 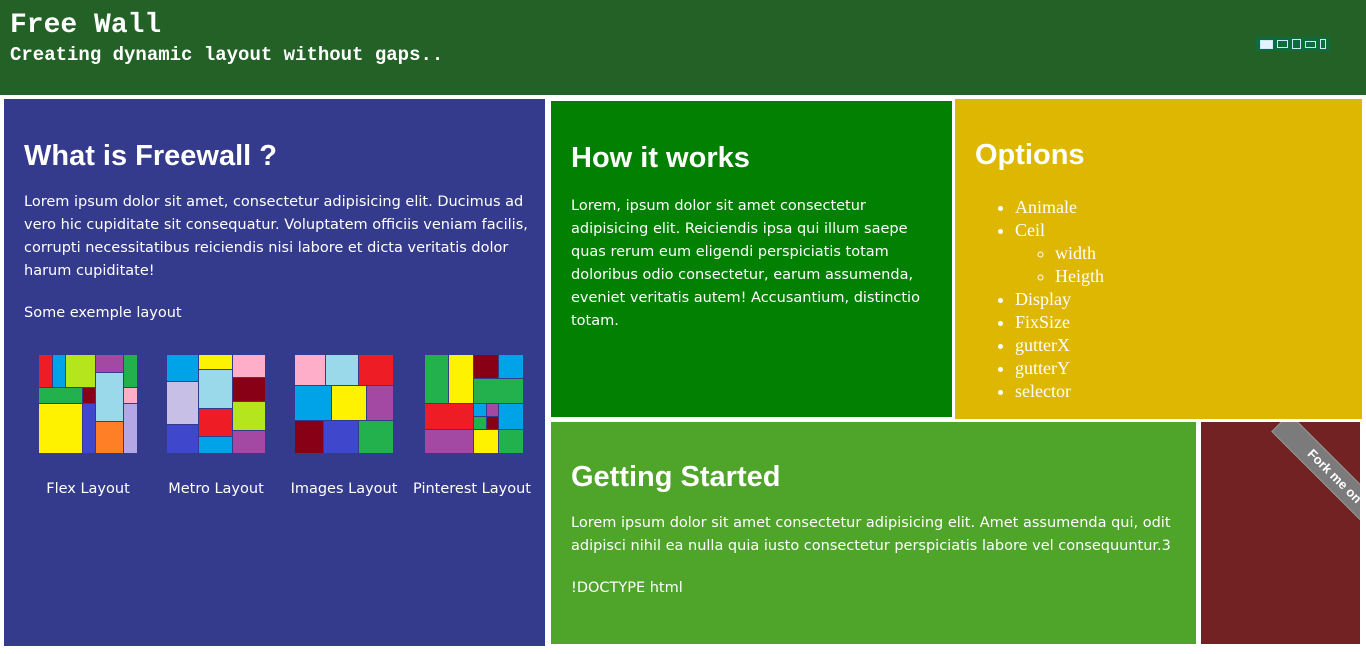 What do you see at coordinates (1296, 44) in the screenshot?
I see `tablet-icon` at bounding box center [1296, 44].